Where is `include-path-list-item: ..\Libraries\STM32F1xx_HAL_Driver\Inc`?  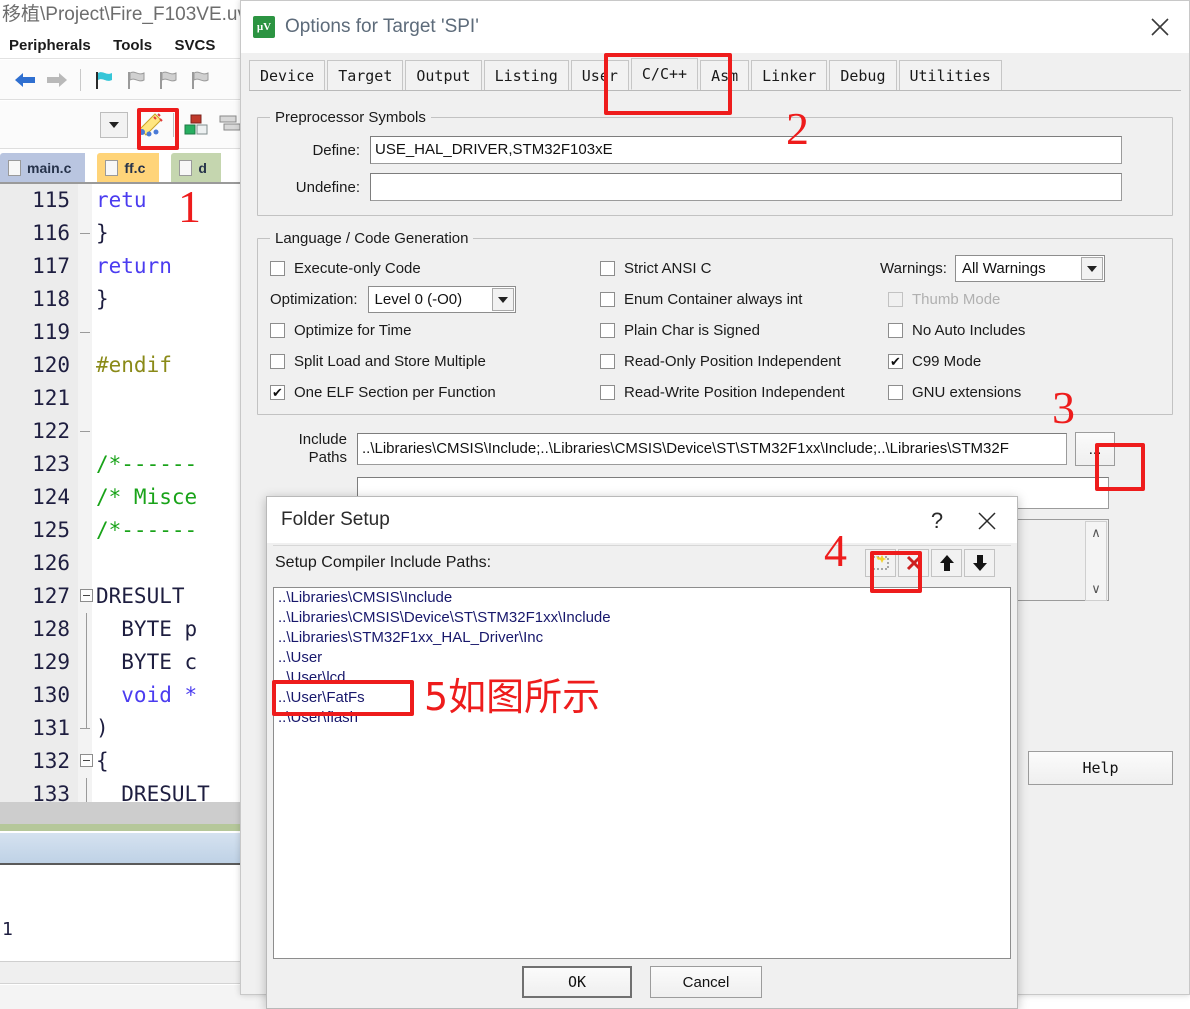
include-path-list-item: ..\Libraries\STM32F1xx_HAL_Driver\Inc is located at coordinates (642, 638).